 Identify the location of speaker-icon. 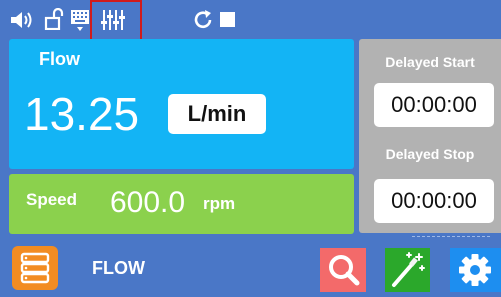
(22, 20).